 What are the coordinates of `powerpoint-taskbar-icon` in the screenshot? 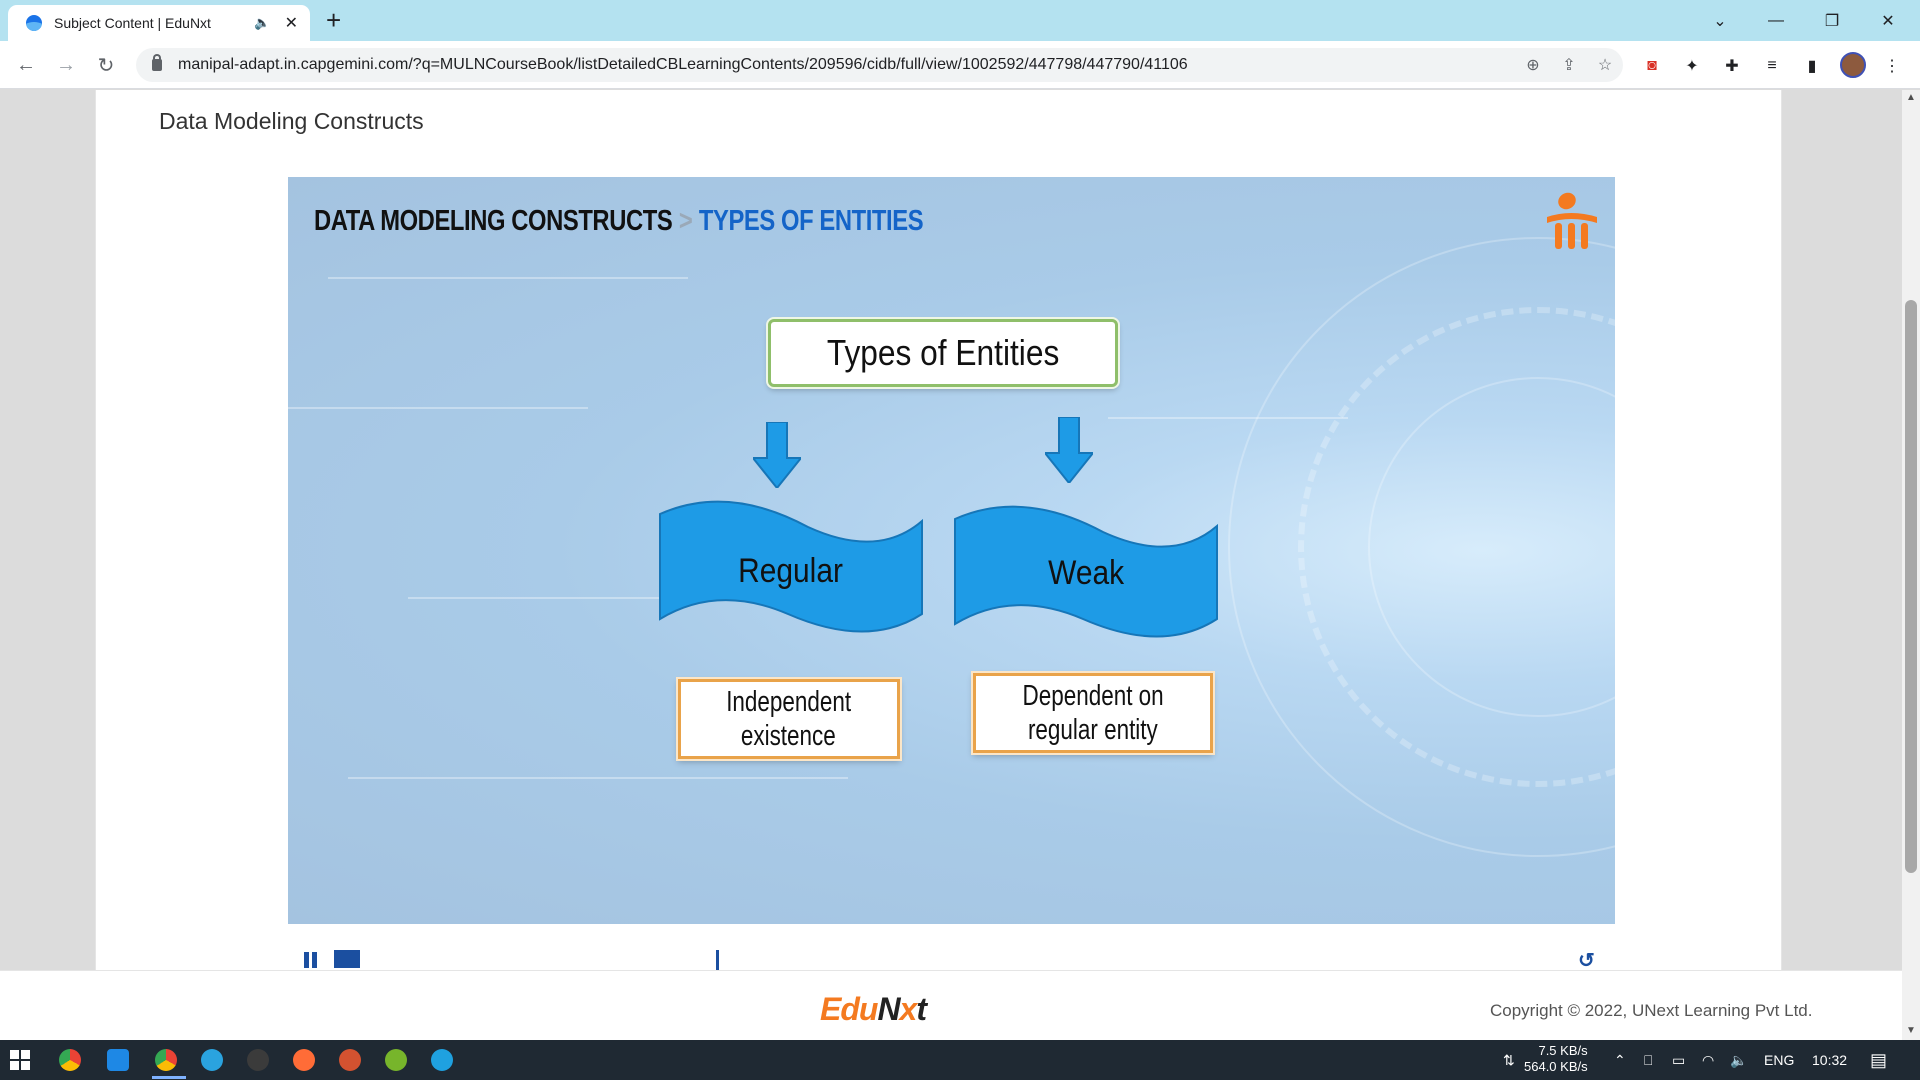 It's located at (350, 1060).